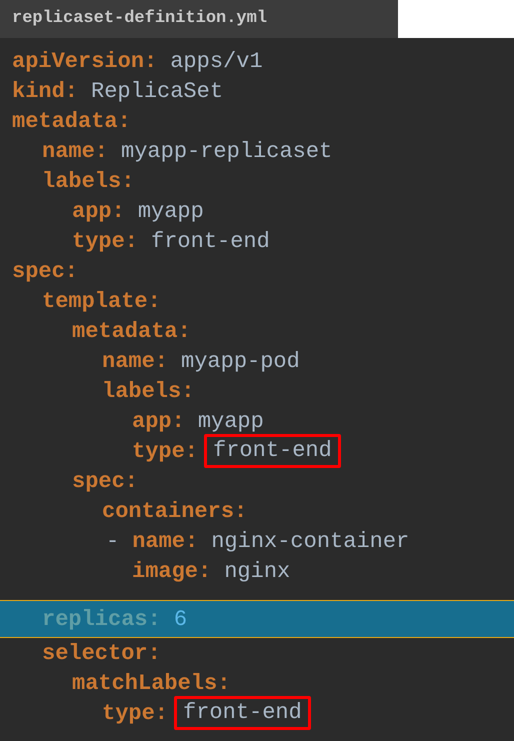 The height and width of the screenshot is (741, 514). What do you see at coordinates (113, 541) in the screenshot?
I see `list-dash: -` at bounding box center [113, 541].